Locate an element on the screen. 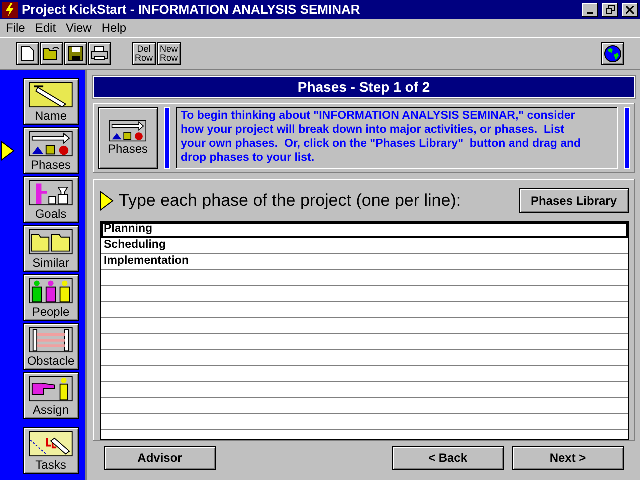  phase-row: Planning is located at coordinates (364, 230).